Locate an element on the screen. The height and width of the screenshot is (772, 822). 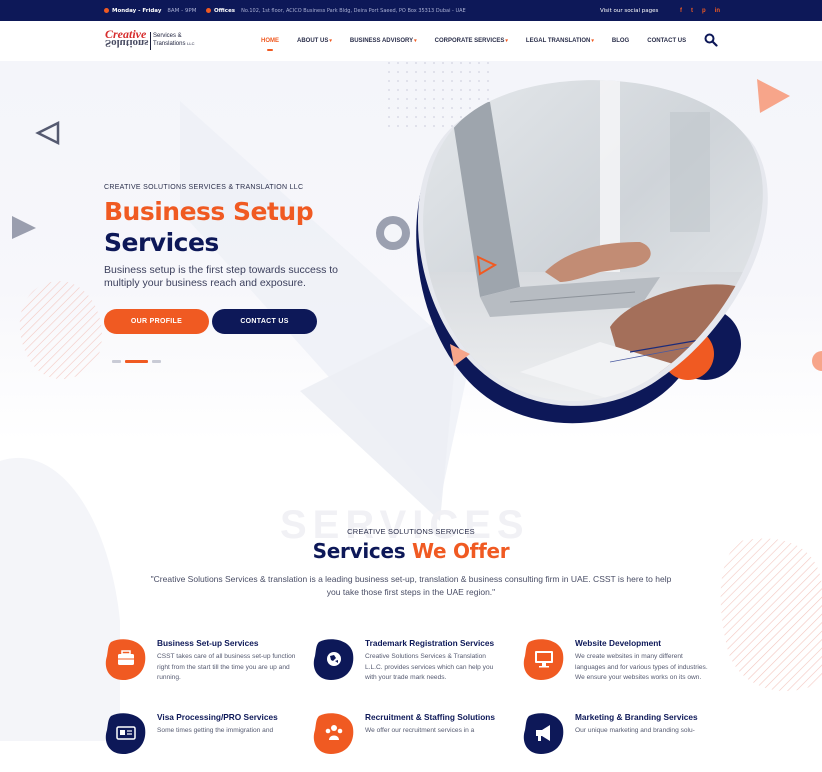
card-description: We offer our recruitment services in a is located at coordinates (420, 730).